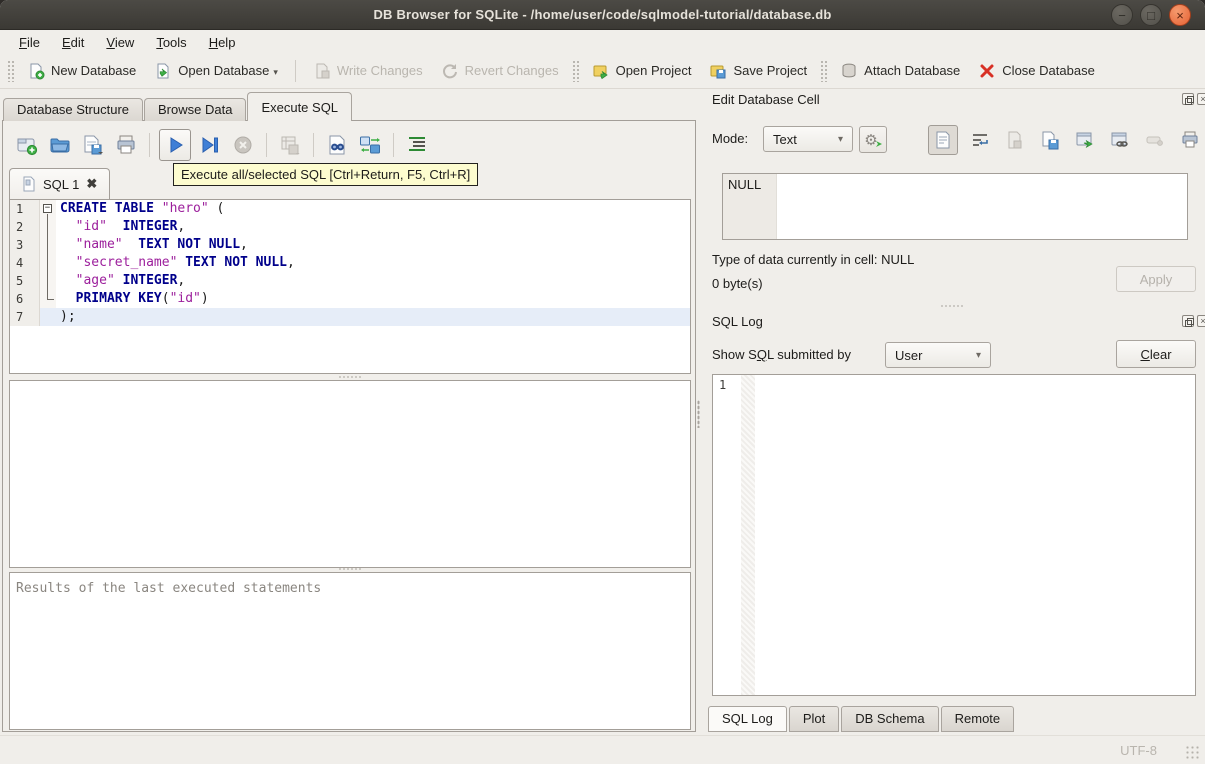 The height and width of the screenshot is (764, 1205). What do you see at coordinates (120, 42) in the screenshot?
I see `menu-view: View` at bounding box center [120, 42].